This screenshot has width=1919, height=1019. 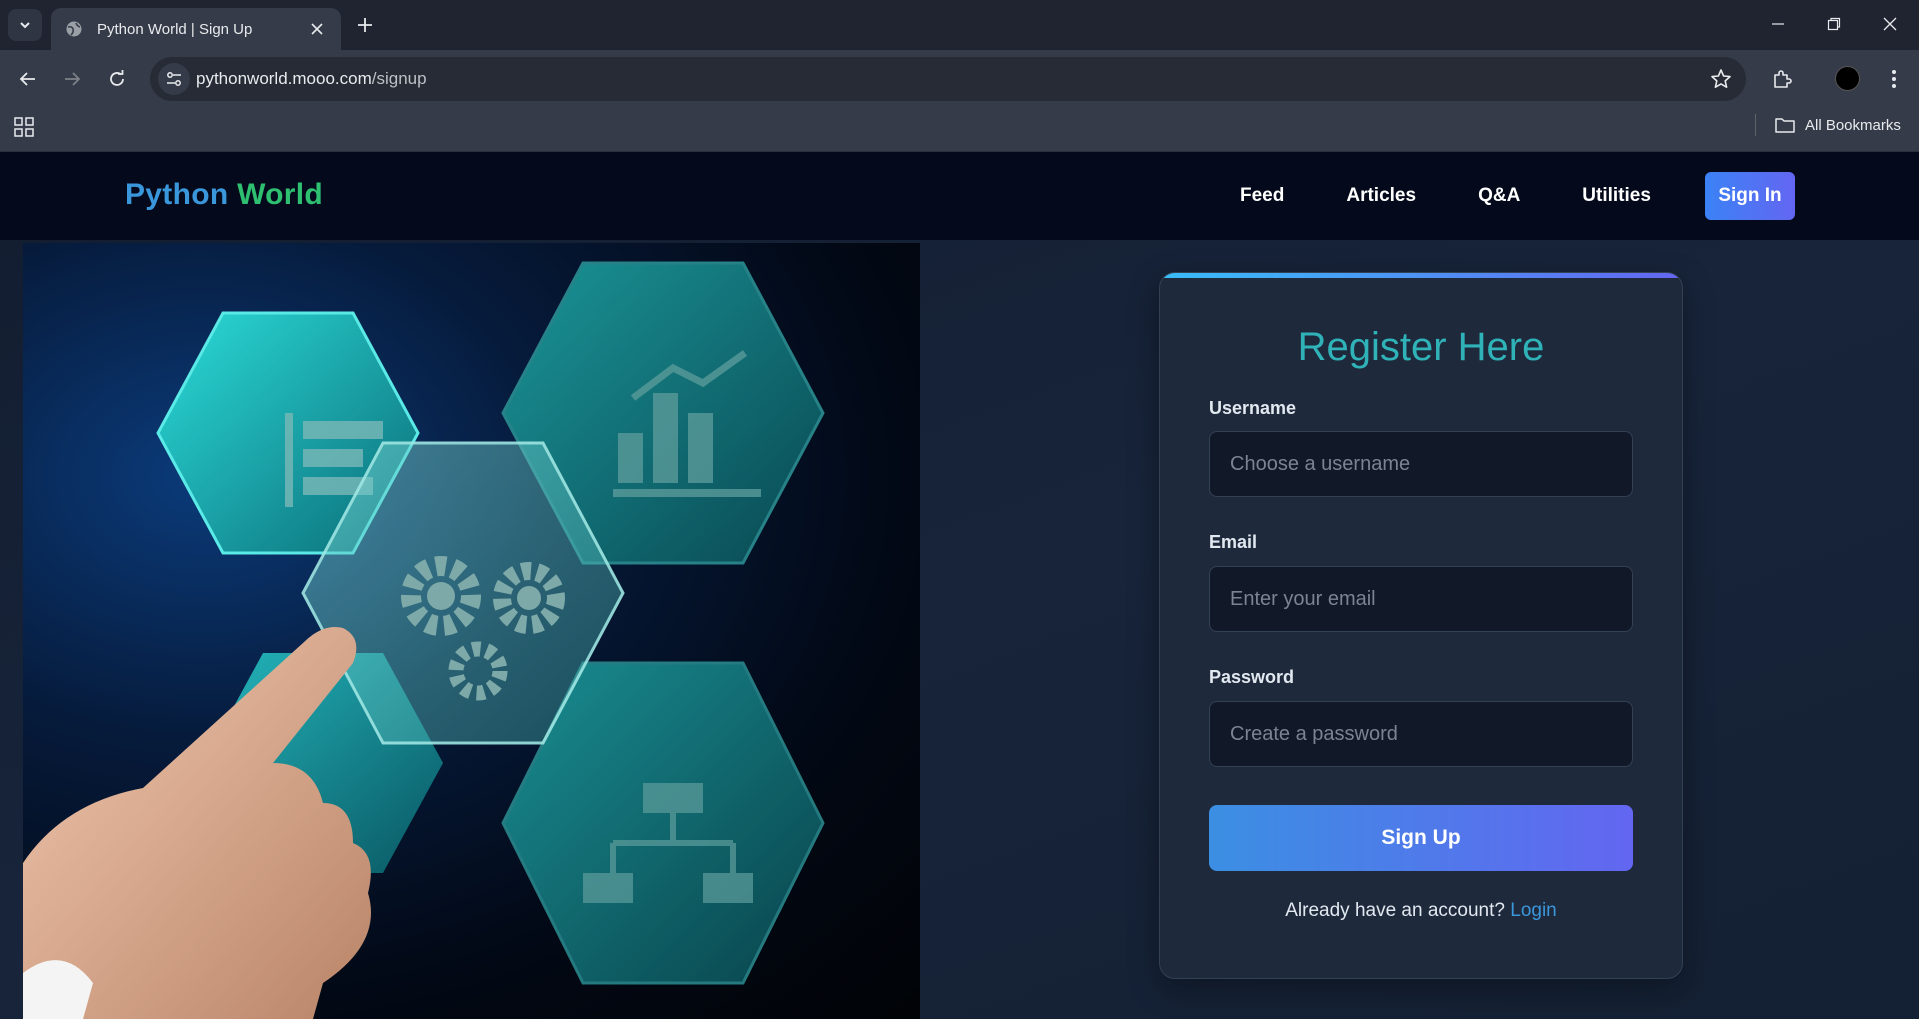 I want to click on minimize-icon, so click(x=1778, y=24).